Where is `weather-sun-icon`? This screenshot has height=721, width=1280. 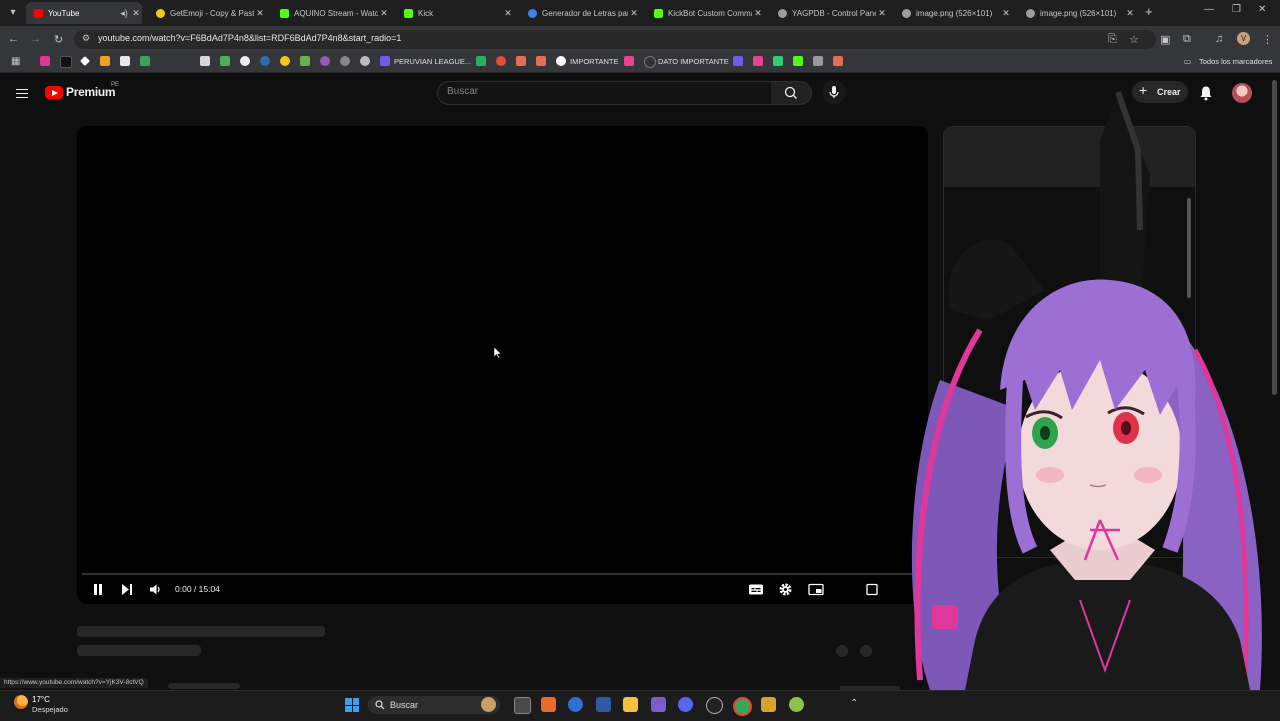
weather-sun-icon is located at coordinates (21, 702).